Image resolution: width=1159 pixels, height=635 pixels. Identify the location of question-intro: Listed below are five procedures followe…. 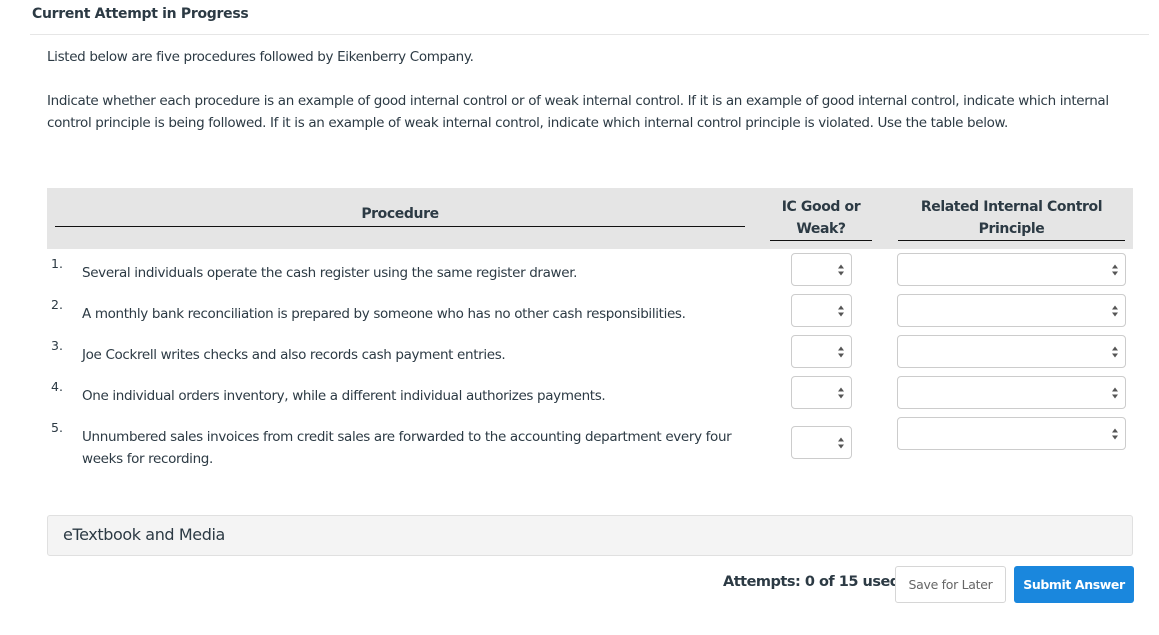
(260, 57).